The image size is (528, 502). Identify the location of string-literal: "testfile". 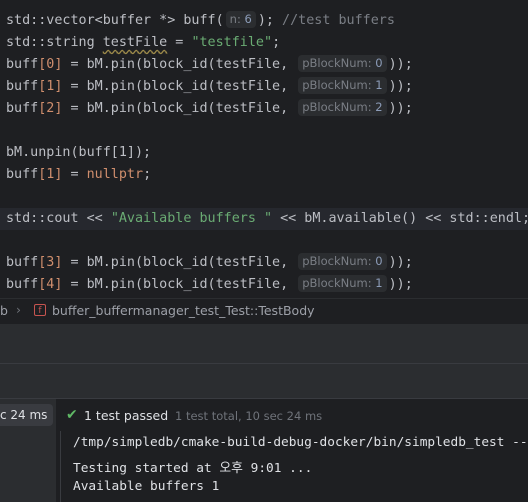
(232, 42).